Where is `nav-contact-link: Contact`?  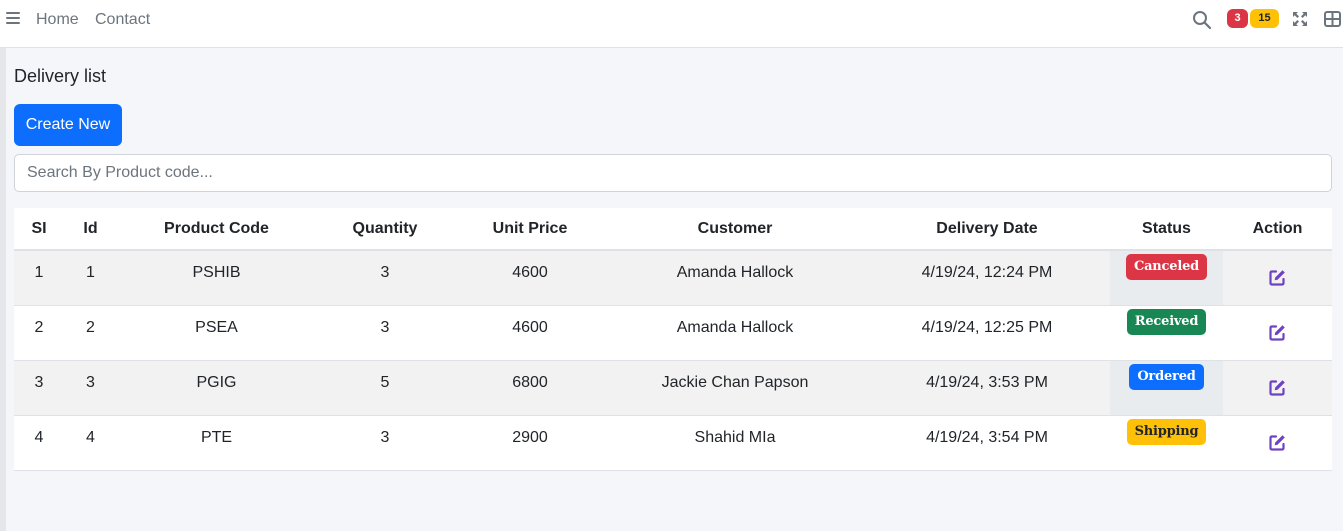
nav-contact-link: Contact is located at coordinates (122, 20).